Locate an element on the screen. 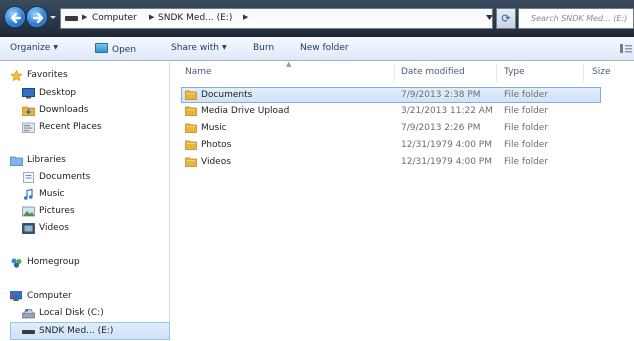 This screenshot has width=634, height=341. forward-arrow-icon is located at coordinates (38, 18).